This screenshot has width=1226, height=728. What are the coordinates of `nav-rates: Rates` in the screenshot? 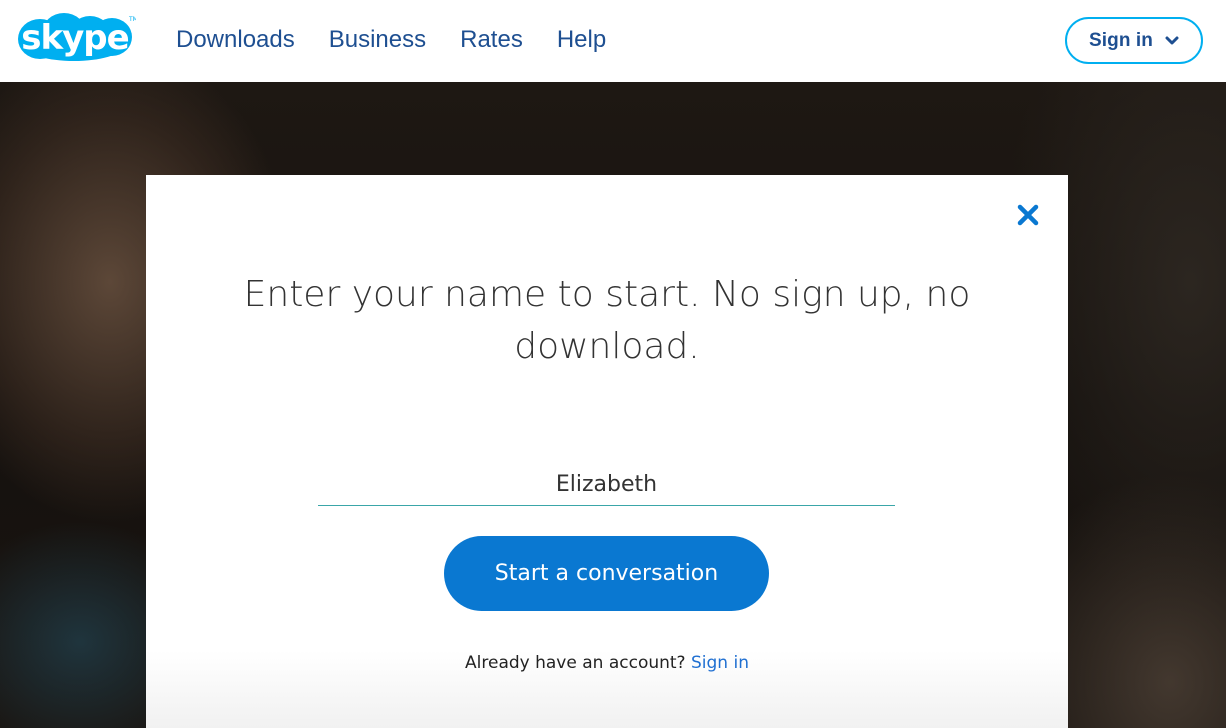 It's located at (491, 40).